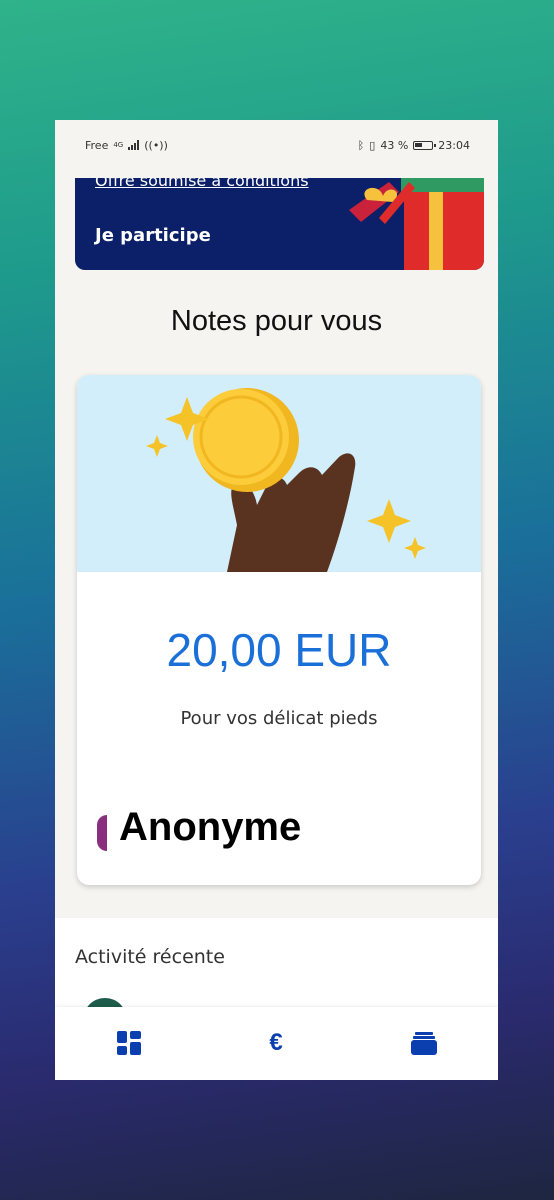  I want to click on status-bar: Free 4G ((•)) ᛒ ▯ 43 % 23:04, so click(276, 145).